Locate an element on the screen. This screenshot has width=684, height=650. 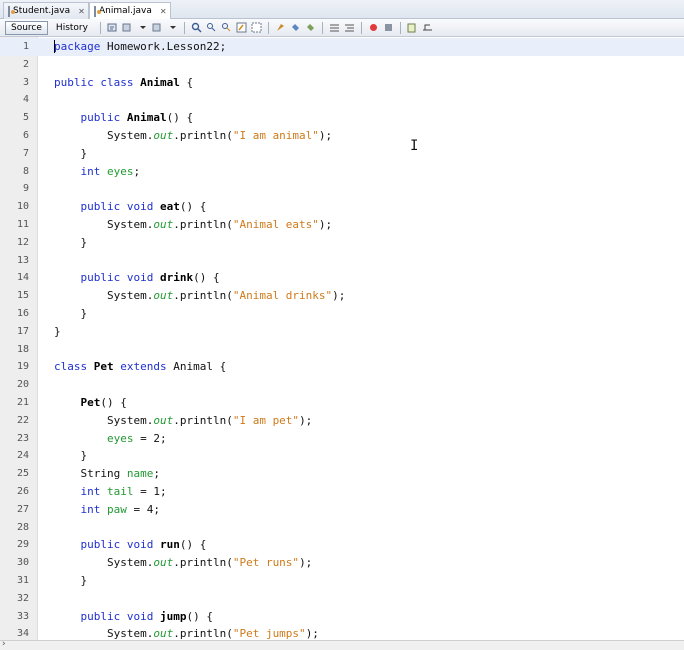
code-line: 33 public void jump() { is located at coordinates (342, 617).